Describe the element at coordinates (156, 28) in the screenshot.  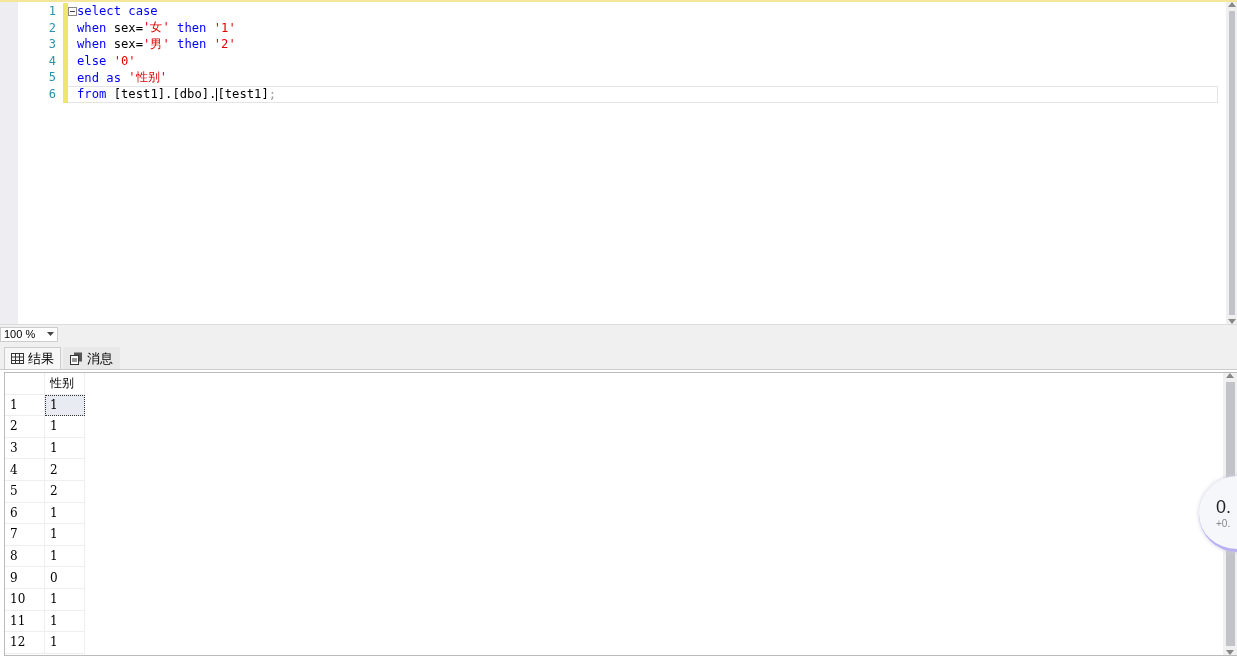
I see `code-line: when sex='女' then '1'` at that location.